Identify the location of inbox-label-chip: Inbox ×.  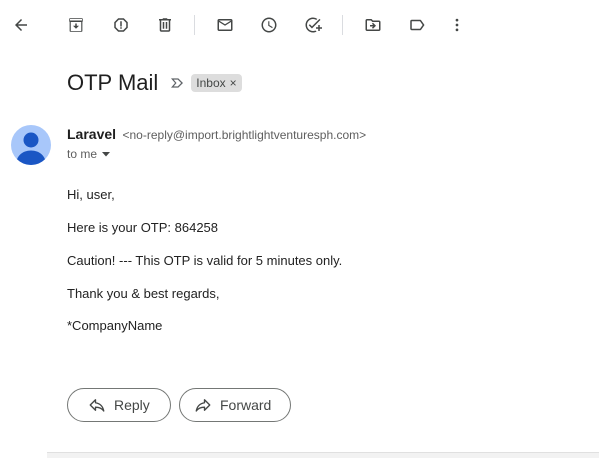
(216, 83).